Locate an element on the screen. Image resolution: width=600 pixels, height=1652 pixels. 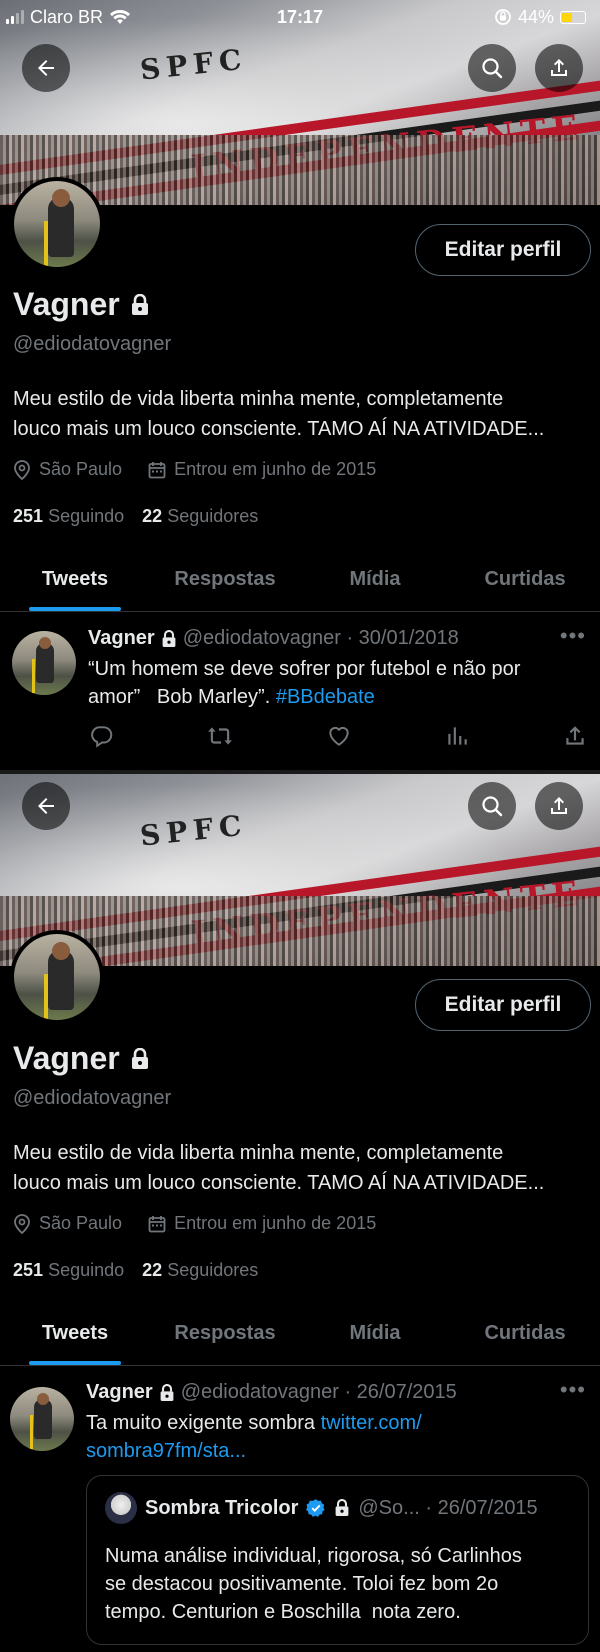
quoted-tweet-meta: @So... · 26/07/2015 is located at coordinates (448, 1507).